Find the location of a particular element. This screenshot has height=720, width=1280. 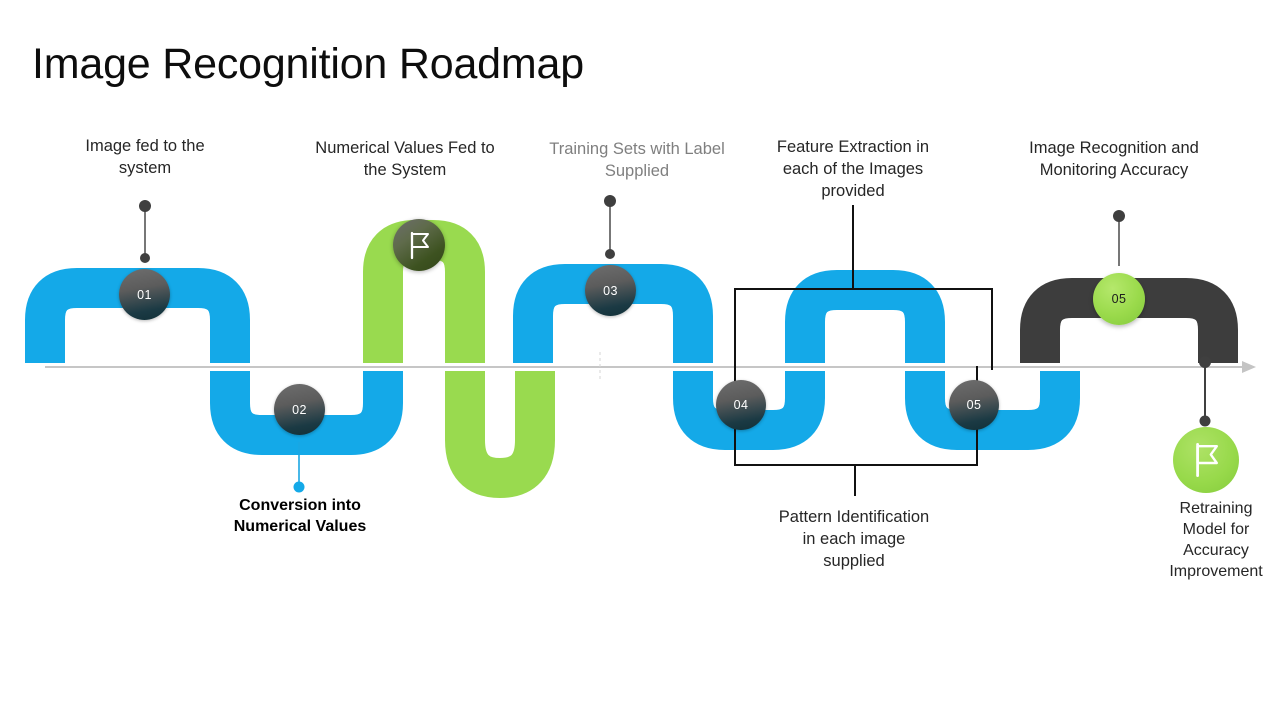

step-01-label-line2: system is located at coordinates (145, 167).